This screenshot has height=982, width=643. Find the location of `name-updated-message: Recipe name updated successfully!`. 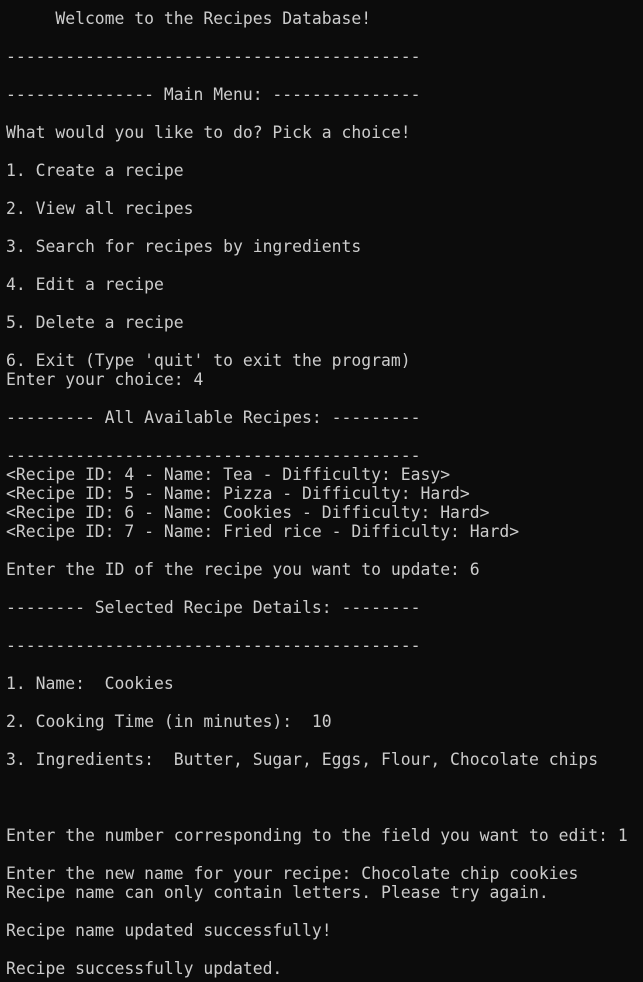

name-updated-message: Recipe name updated successfully! is located at coordinates (169, 930).